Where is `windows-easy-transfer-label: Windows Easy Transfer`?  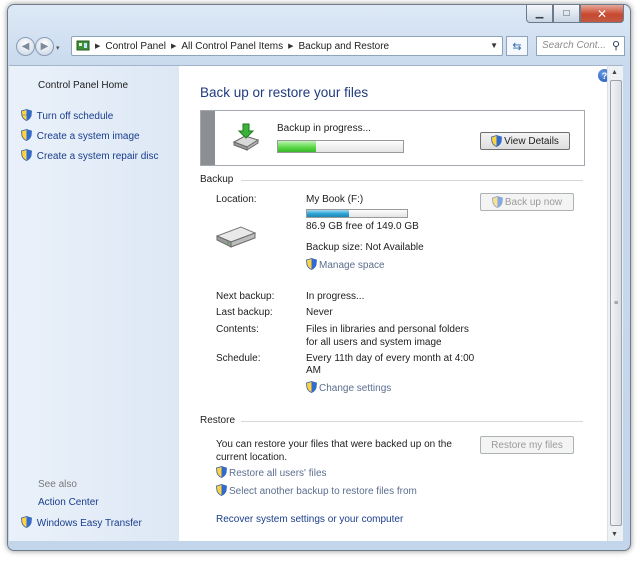 windows-easy-transfer-label: Windows Easy Transfer is located at coordinates (89, 523).